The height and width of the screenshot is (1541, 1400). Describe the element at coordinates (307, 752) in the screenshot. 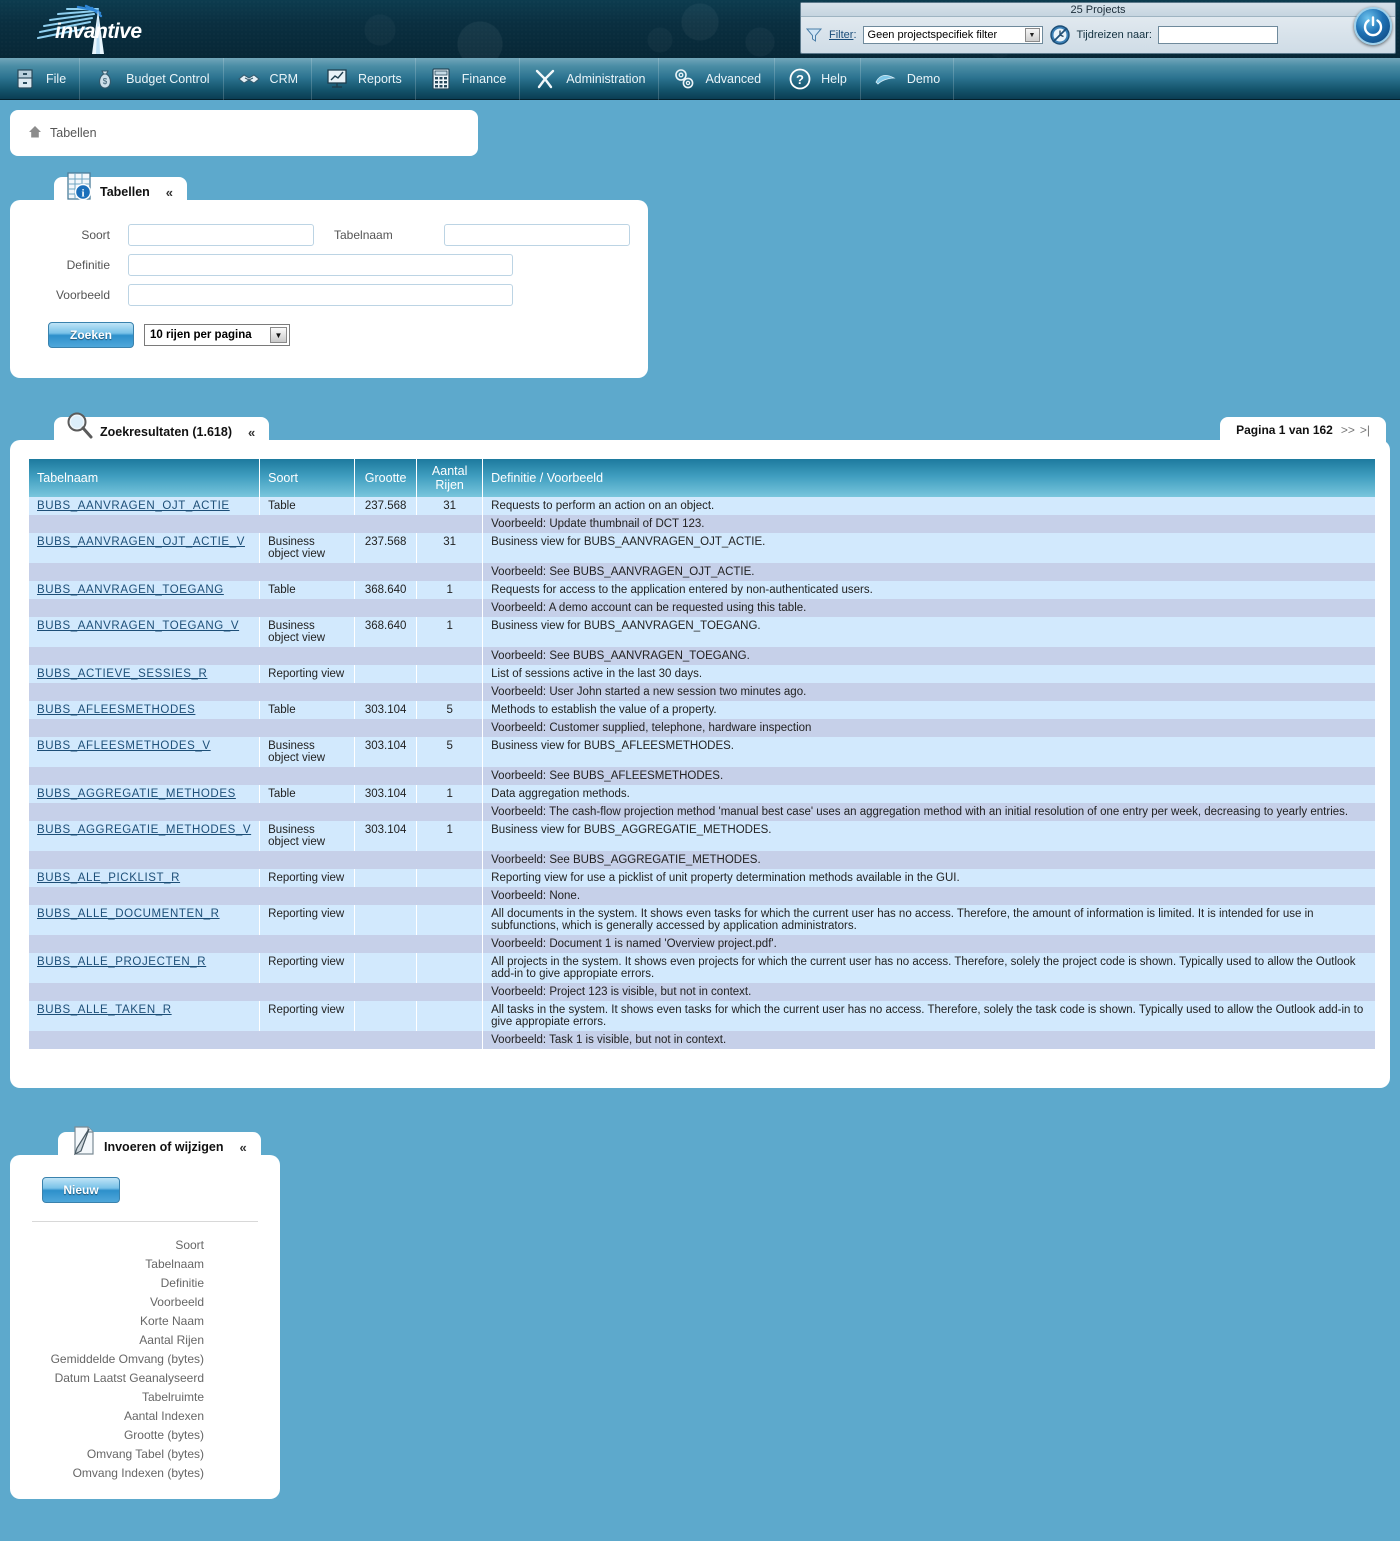

I see `cell-soort: Business object view` at that location.